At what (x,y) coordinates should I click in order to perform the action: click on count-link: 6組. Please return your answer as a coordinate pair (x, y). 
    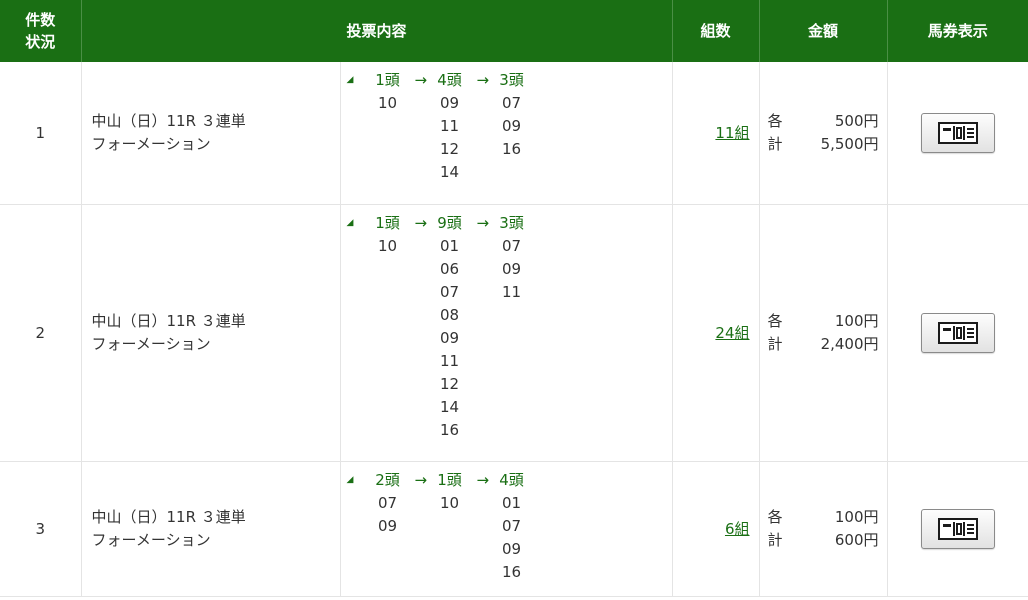
    Looking at the image, I should click on (737, 529).